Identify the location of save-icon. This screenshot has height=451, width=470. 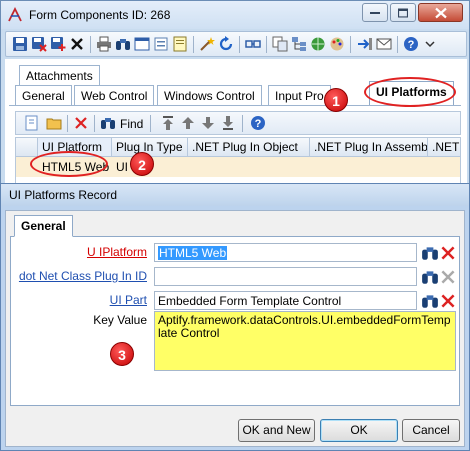
(20, 44).